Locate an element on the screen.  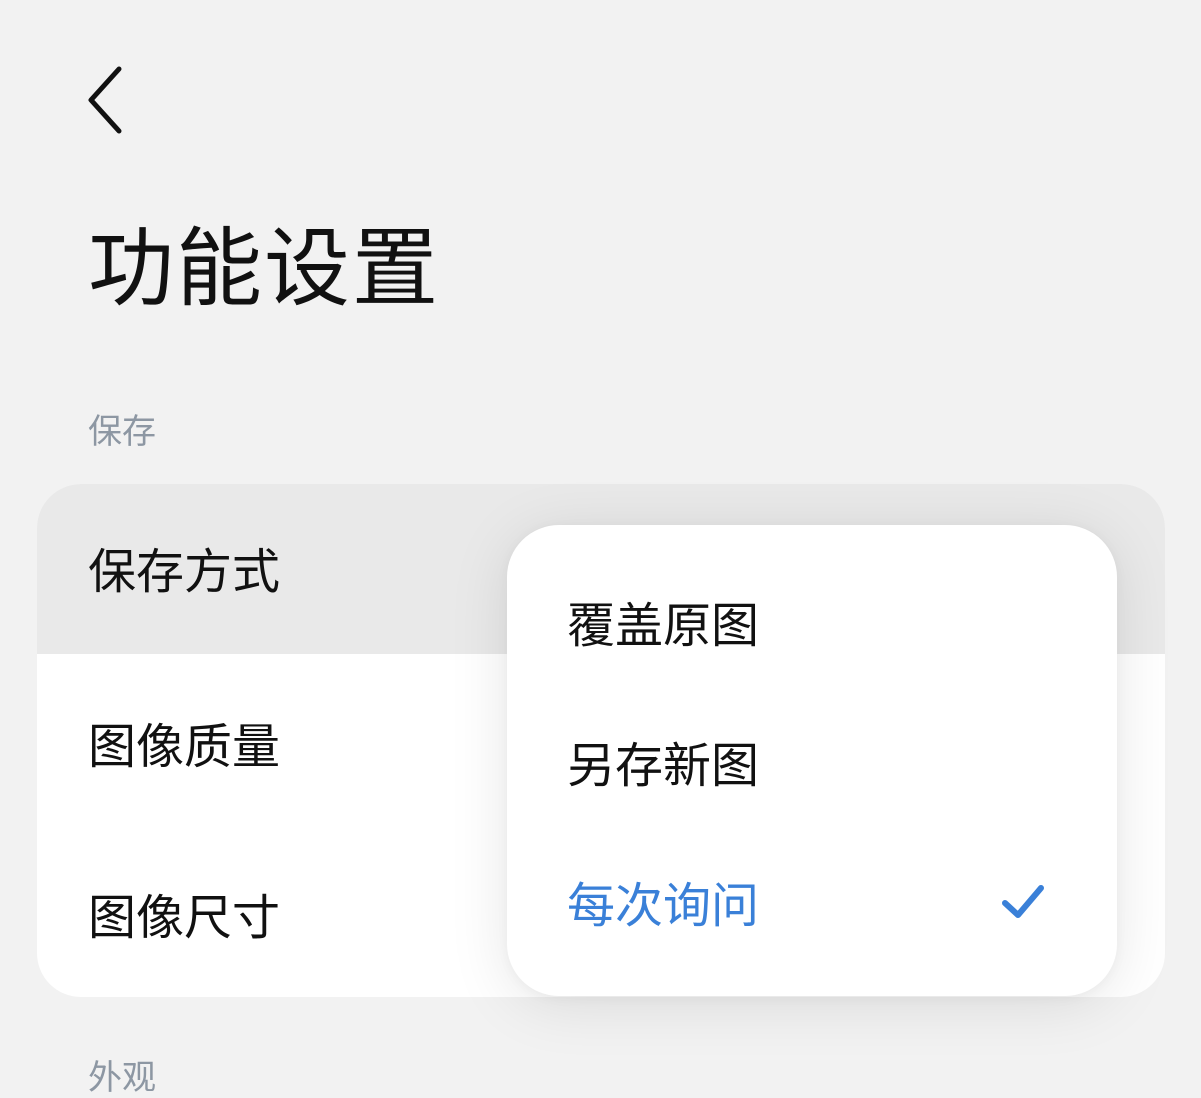
menu-item-label: 覆盖原图 is located at coordinates (663, 626).